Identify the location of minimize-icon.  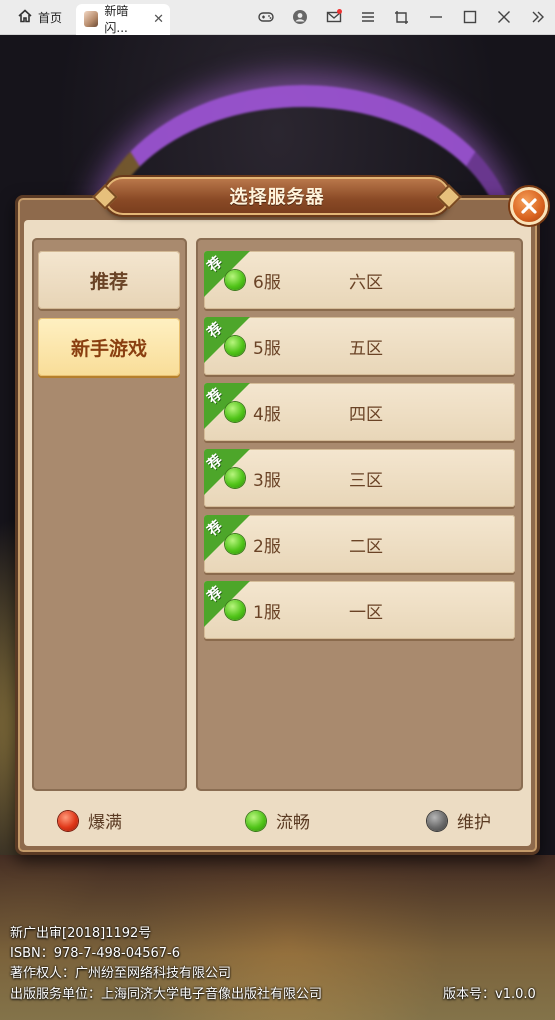
(436, 17).